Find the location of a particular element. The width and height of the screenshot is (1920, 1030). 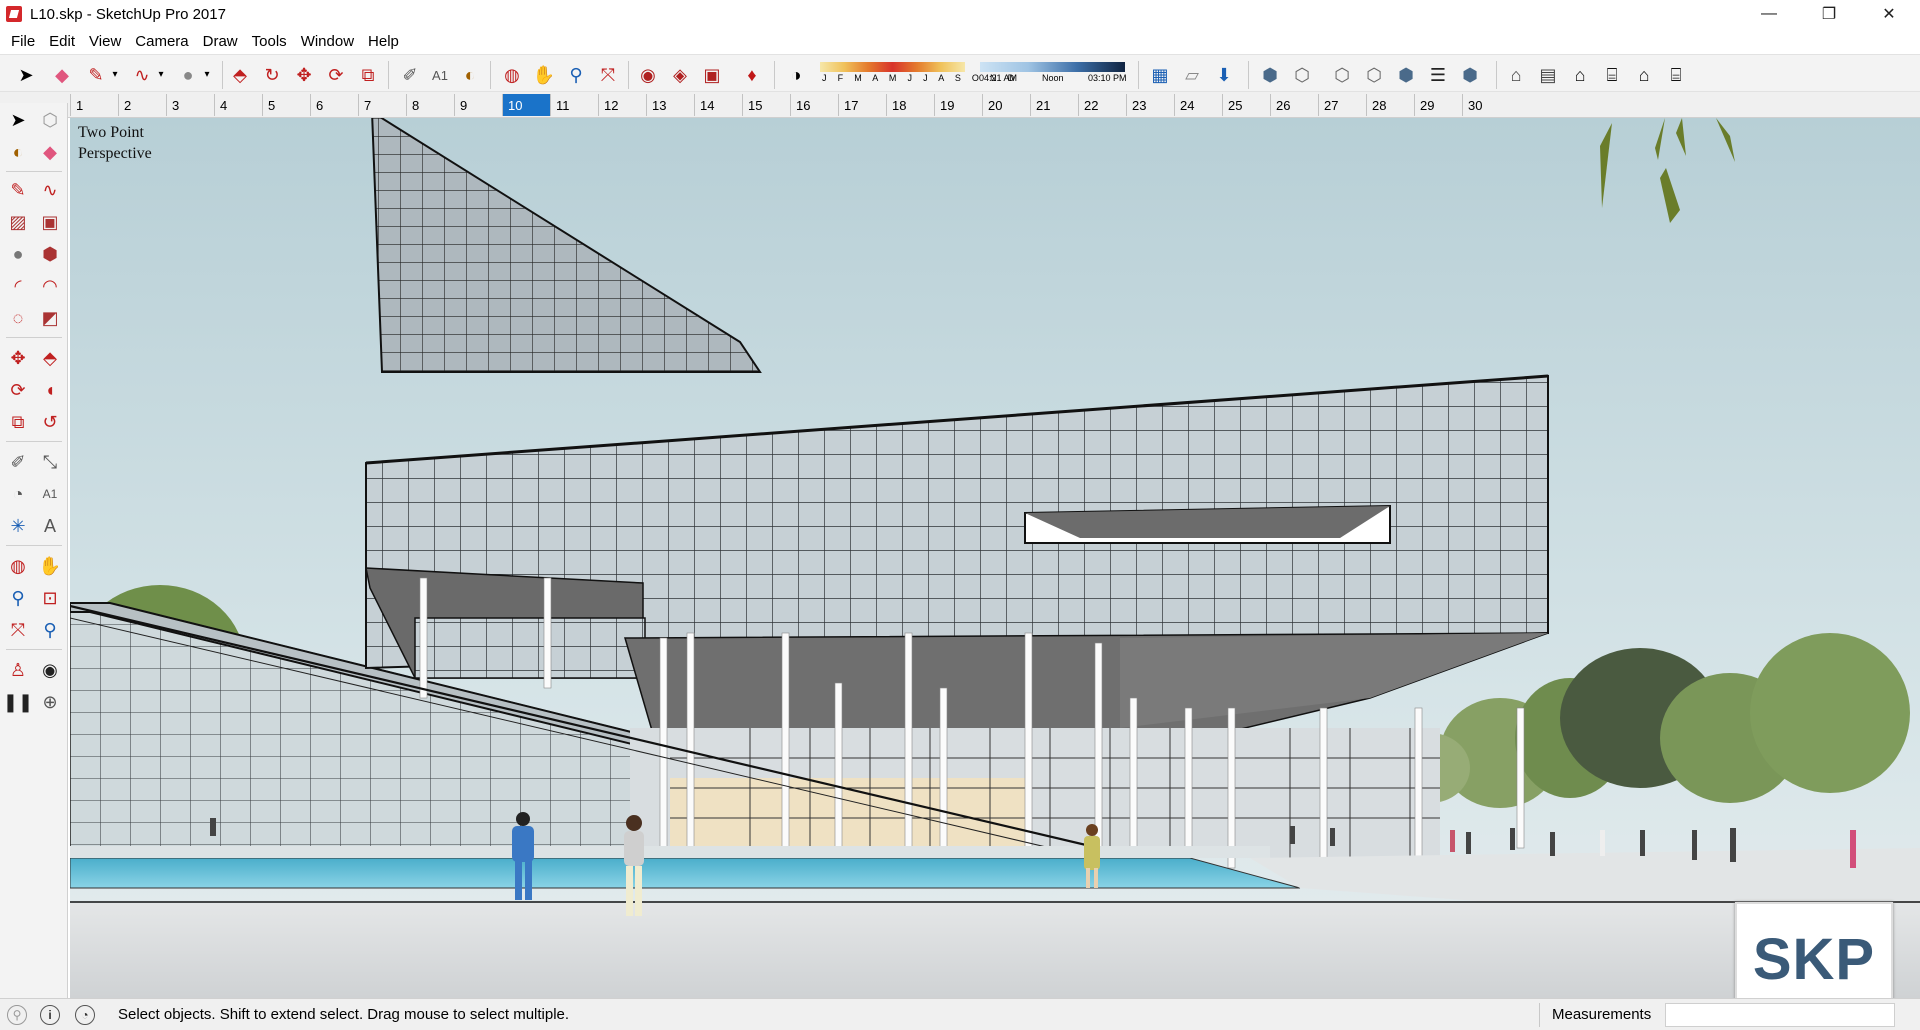

scene-tab-25: 25 is located at coordinates (1246, 105).